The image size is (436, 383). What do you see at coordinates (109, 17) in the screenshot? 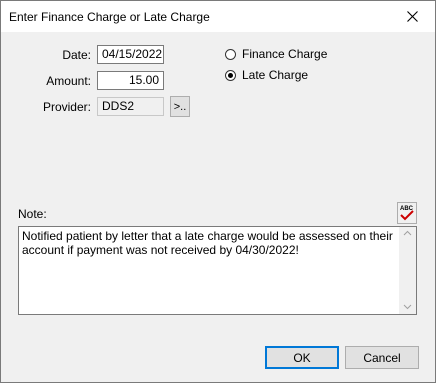
I see `window-title: Enter Finance Charge or Late Charge` at bounding box center [109, 17].